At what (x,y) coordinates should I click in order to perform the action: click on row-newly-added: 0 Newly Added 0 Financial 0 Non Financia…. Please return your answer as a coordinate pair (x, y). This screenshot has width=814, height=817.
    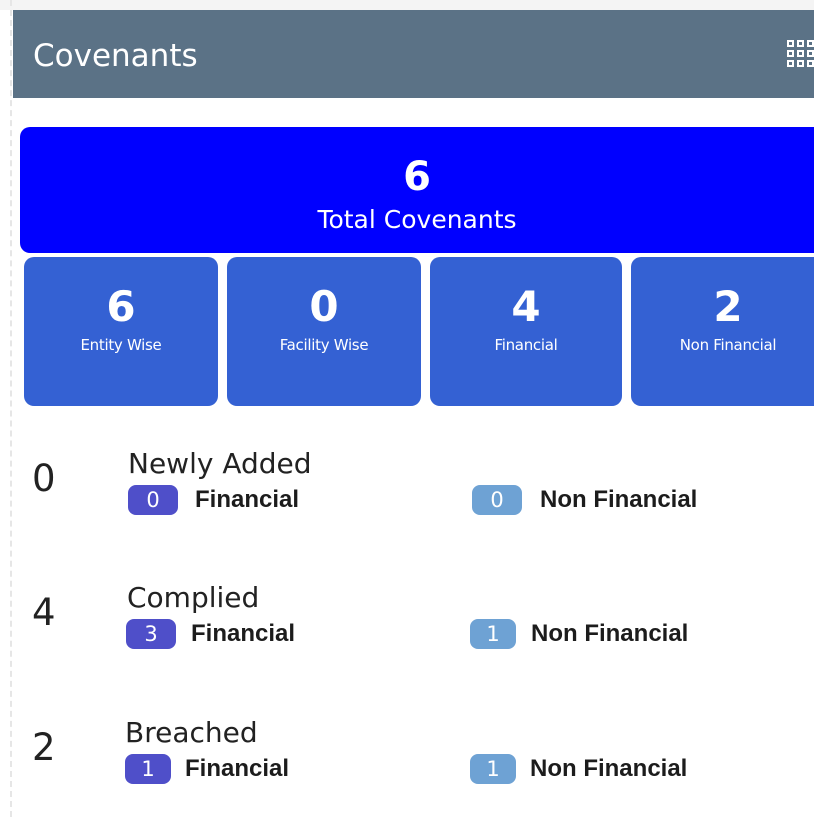
    Looking at the image, I should click on (407, 497).